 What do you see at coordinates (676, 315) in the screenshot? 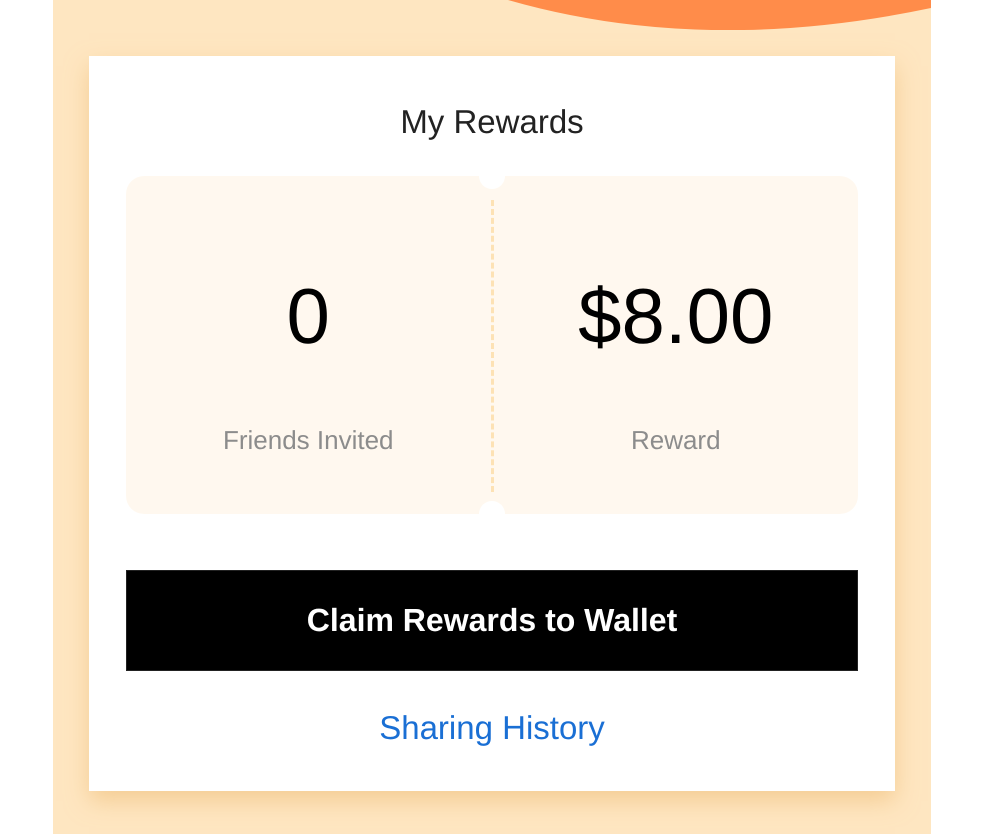
I see `stat-value: $8.00` at bounding box center [676, 315].